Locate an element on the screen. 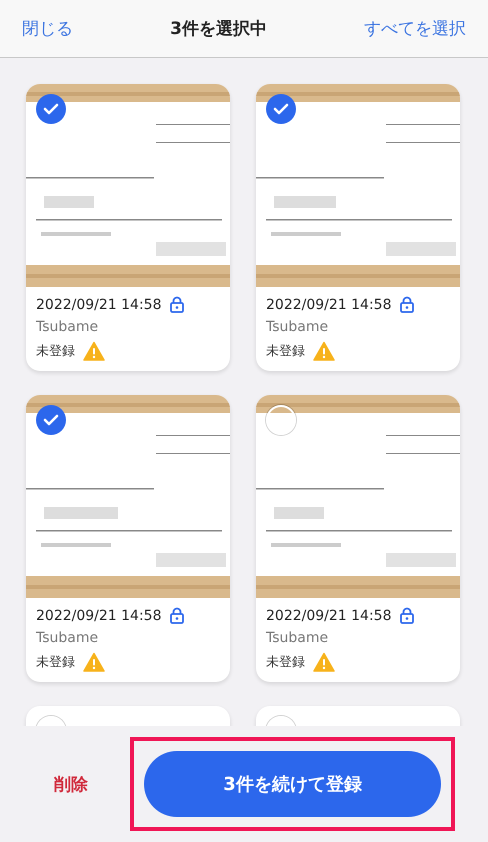 This screenshot has width=488, height=842. register-button: 3件を続けて登録 is located at coordinates (292, 784).